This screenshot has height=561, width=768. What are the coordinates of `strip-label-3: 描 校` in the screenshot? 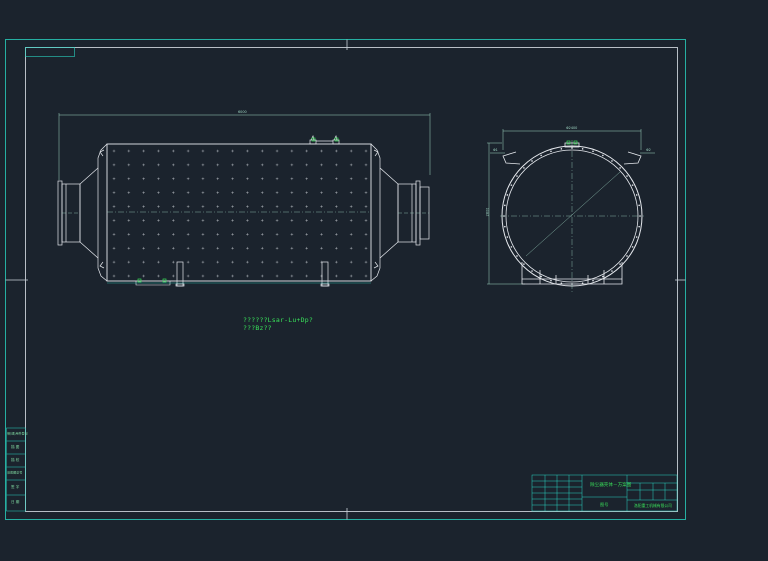 It's located at (15, 460).